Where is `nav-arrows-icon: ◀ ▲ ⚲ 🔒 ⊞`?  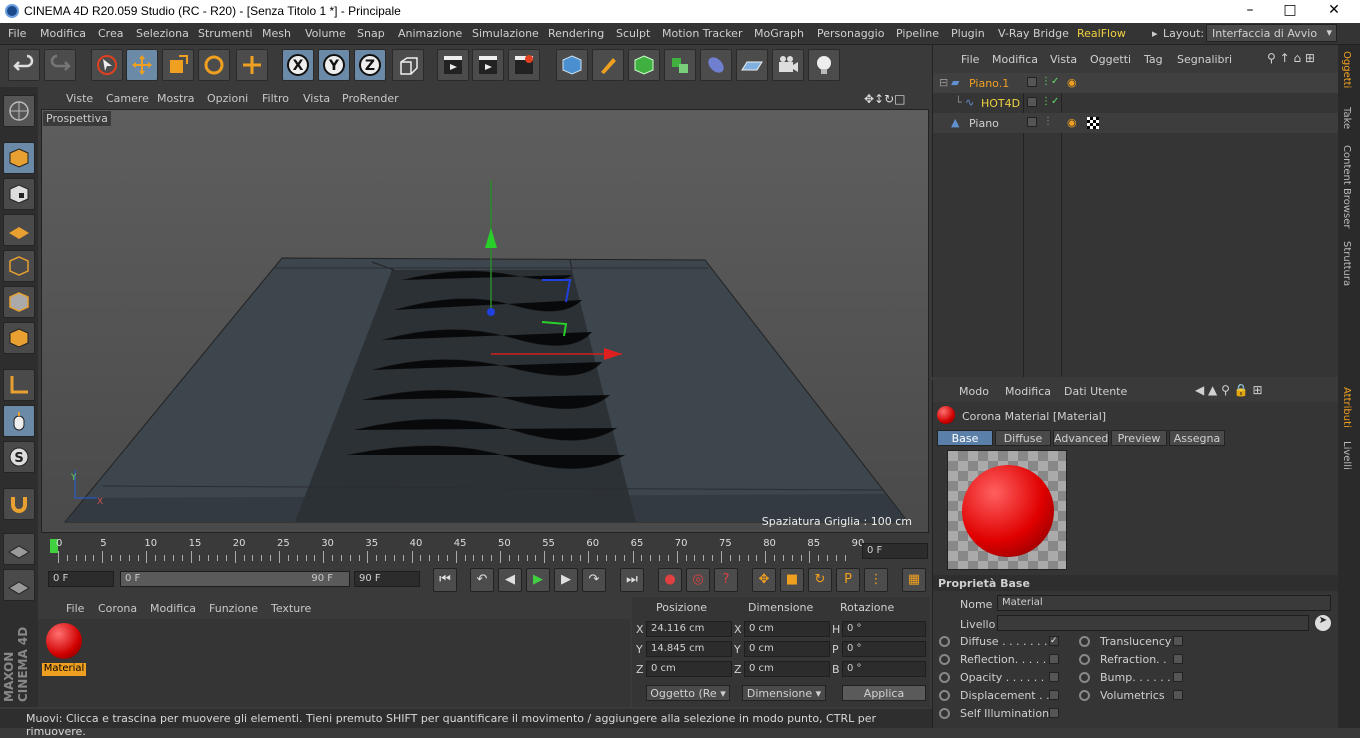 nav-arrows-icon: ◀ ▲ ⚲ 🔒 ⊞ is located at coordinates (1229, 390).